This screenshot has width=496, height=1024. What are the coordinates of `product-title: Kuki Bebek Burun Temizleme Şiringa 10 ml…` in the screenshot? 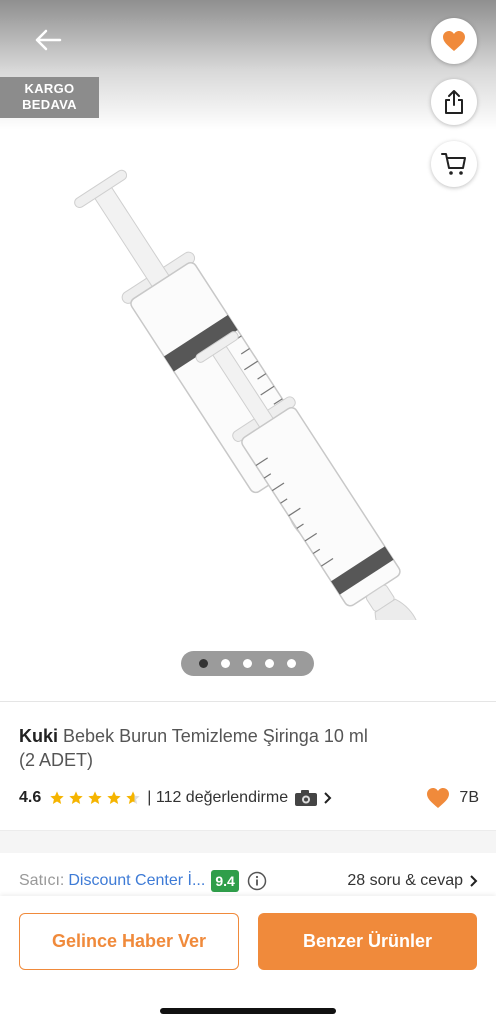 It's located at (229, 748).